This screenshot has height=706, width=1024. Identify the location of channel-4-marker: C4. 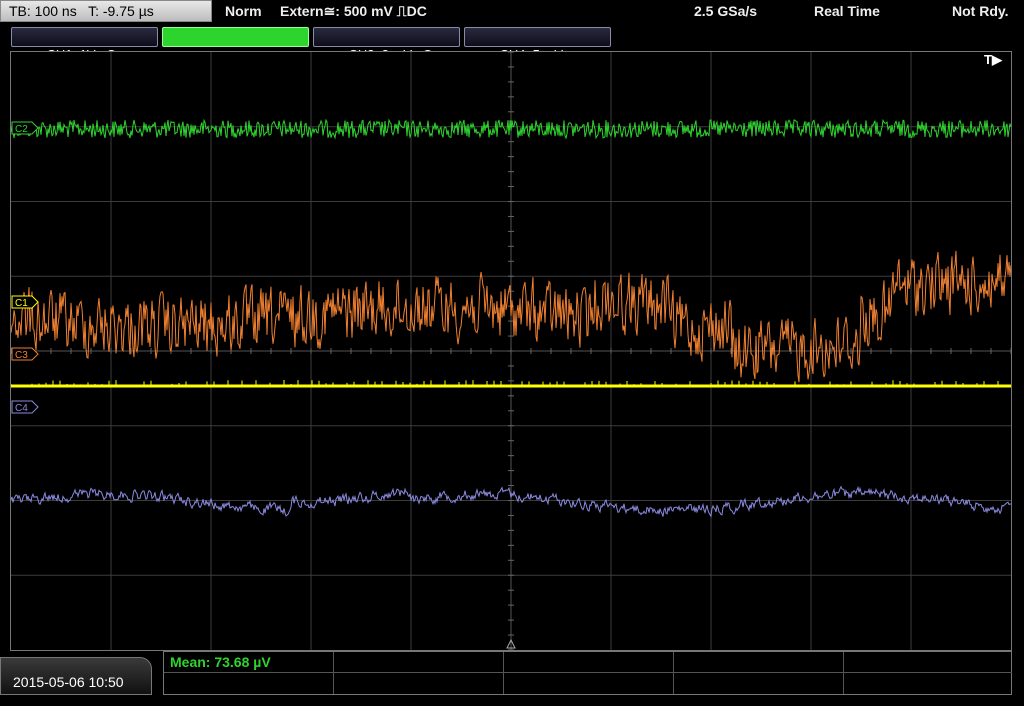
(25, 407).